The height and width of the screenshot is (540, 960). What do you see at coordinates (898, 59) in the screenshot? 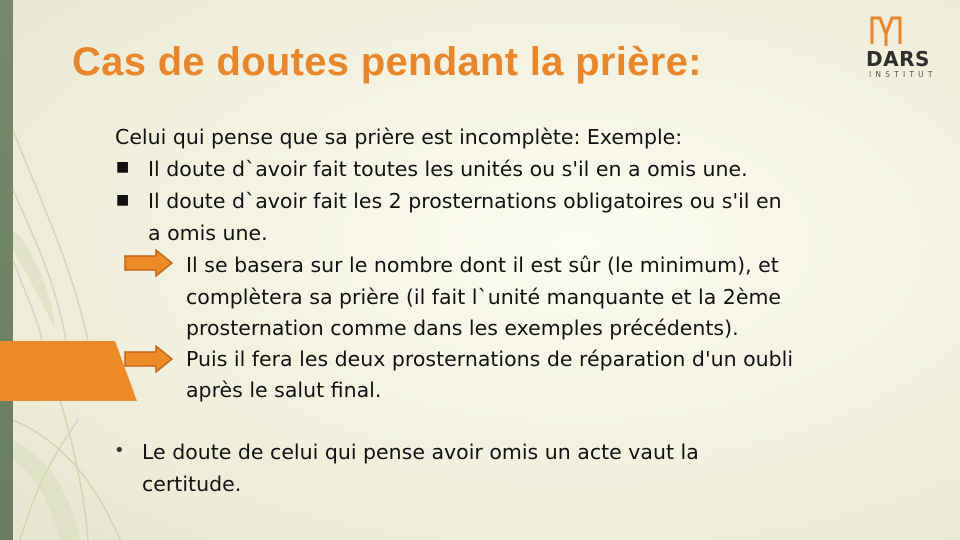
I see `logo-name: DARS` at bounding box center [898, 59].